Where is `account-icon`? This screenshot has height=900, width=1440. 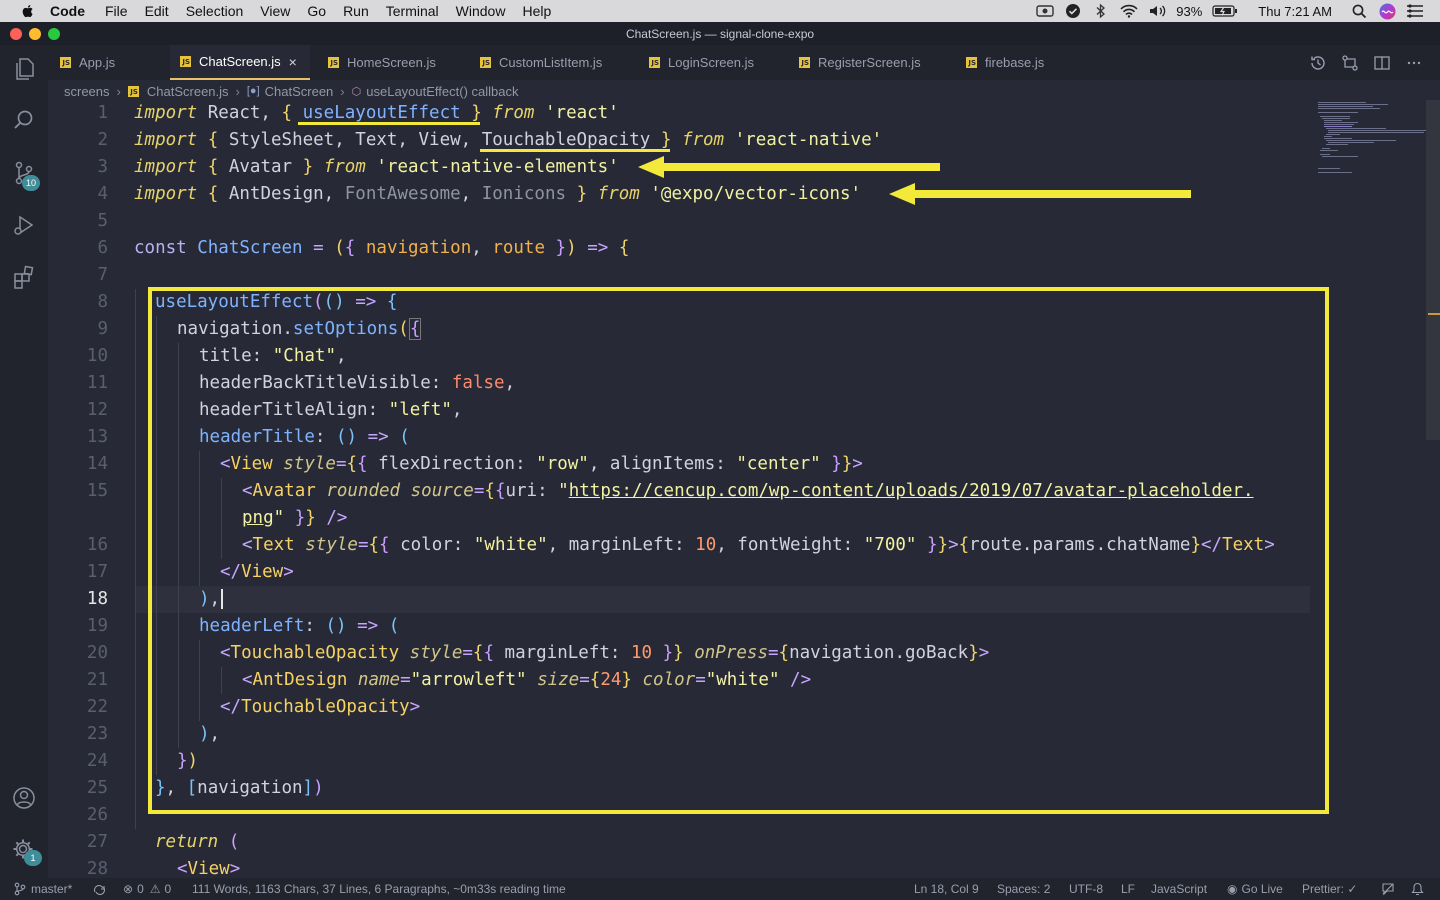 account-icon is located at coordinates (24, 798).